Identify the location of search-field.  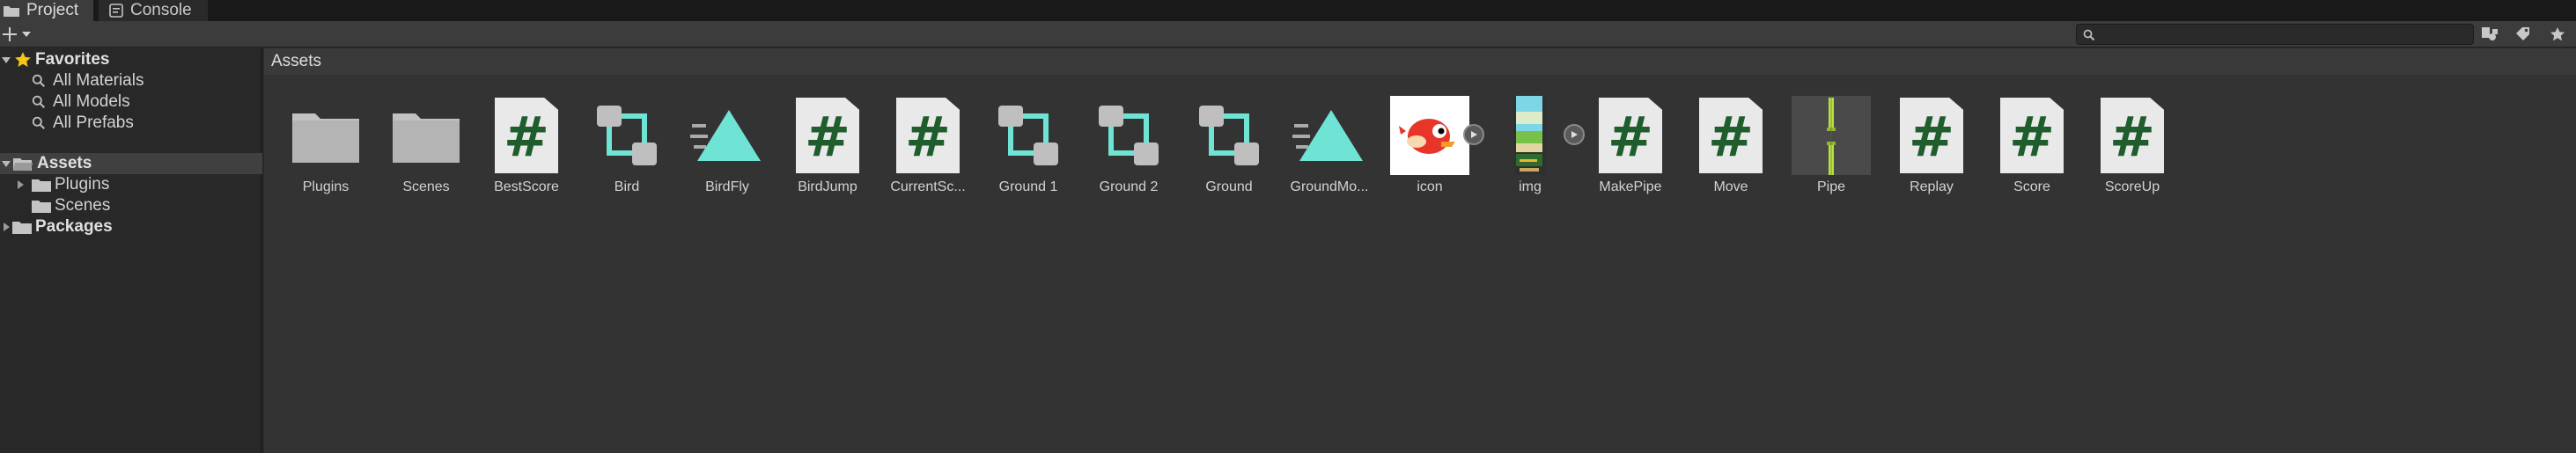
(2275, 34).